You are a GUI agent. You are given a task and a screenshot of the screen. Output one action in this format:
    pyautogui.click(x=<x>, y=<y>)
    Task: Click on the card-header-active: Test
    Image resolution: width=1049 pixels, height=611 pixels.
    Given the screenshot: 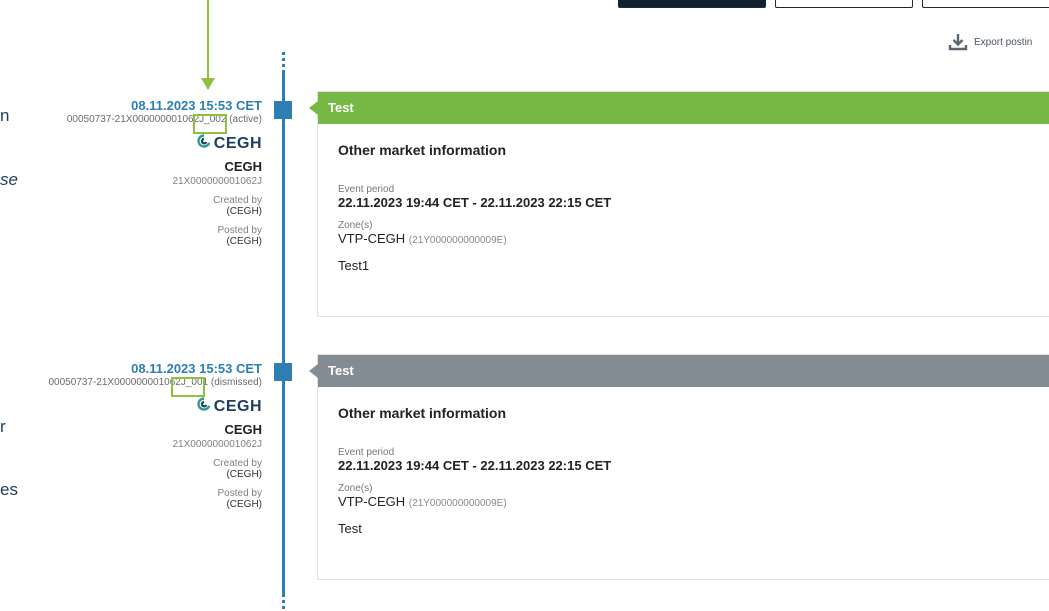 What is the action you would take?
    pyautogui.click(x=679, y=108)
    